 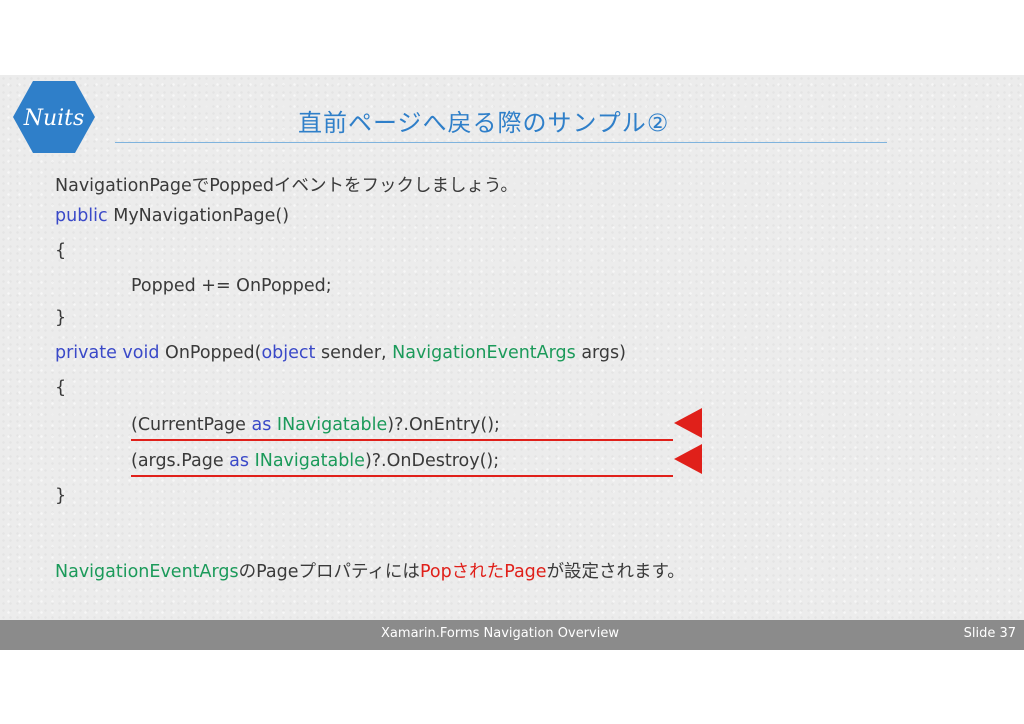 I want to click on note-part: のPageプロパティには, so click(x=329, y=572).